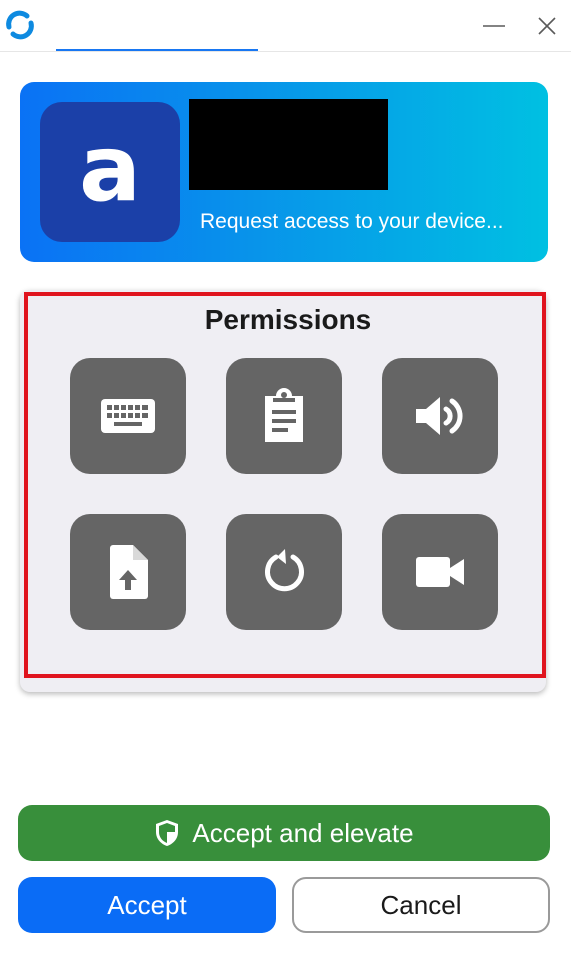 The width and height of the screenshot is (571, 957). Describe the element at coordinates (288, 319) in the screenshot. I see `permissions-title: Permissions` at that location.